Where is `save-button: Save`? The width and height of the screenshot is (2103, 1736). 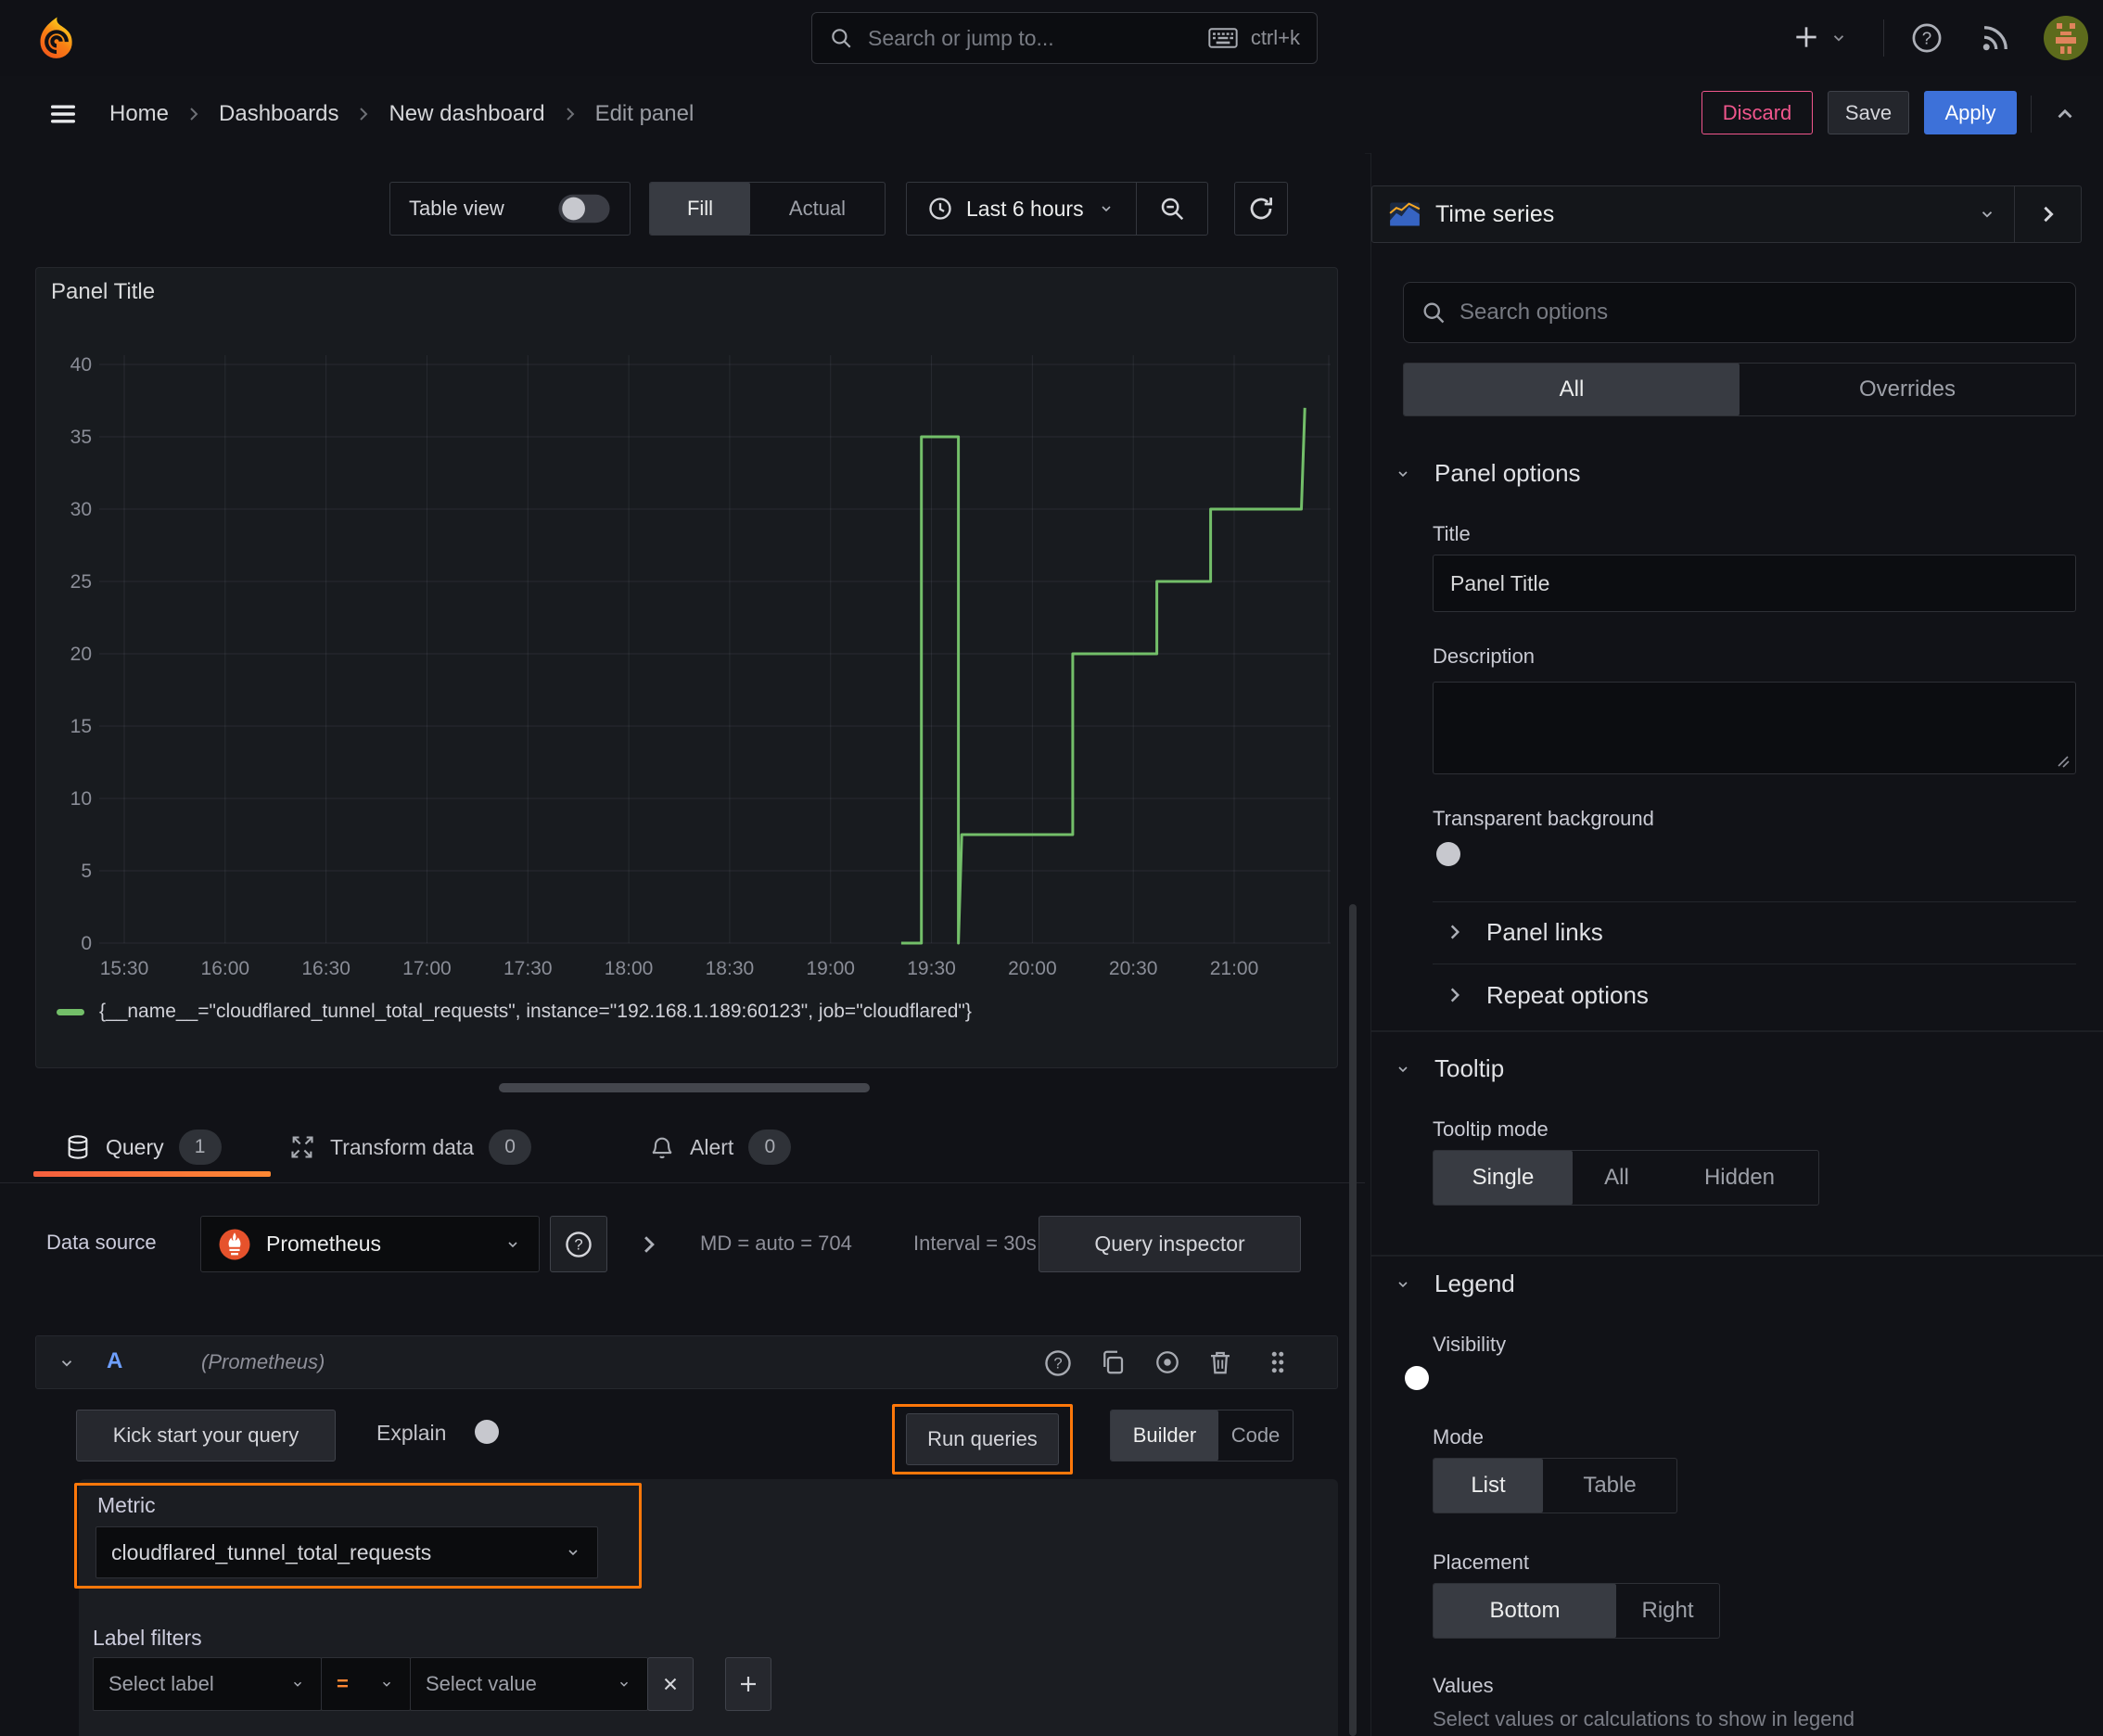 save-button: Save is located at coordinates (1868, 113).